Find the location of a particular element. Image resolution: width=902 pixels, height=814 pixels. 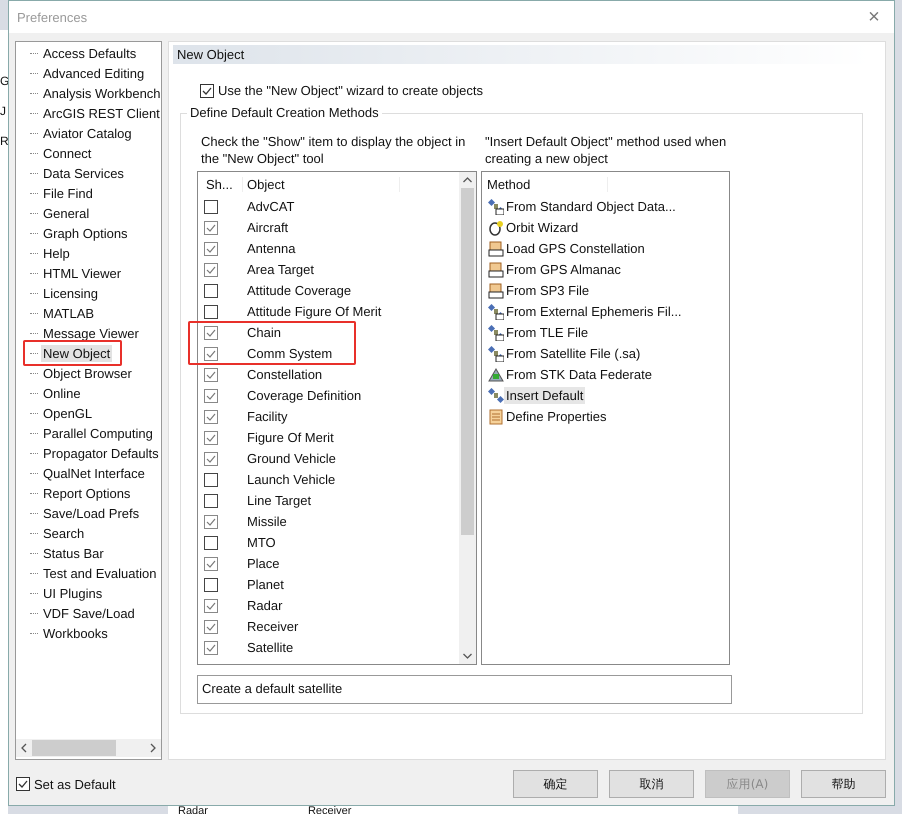

method-item: Insert Default is located at coordinates (545, 395).